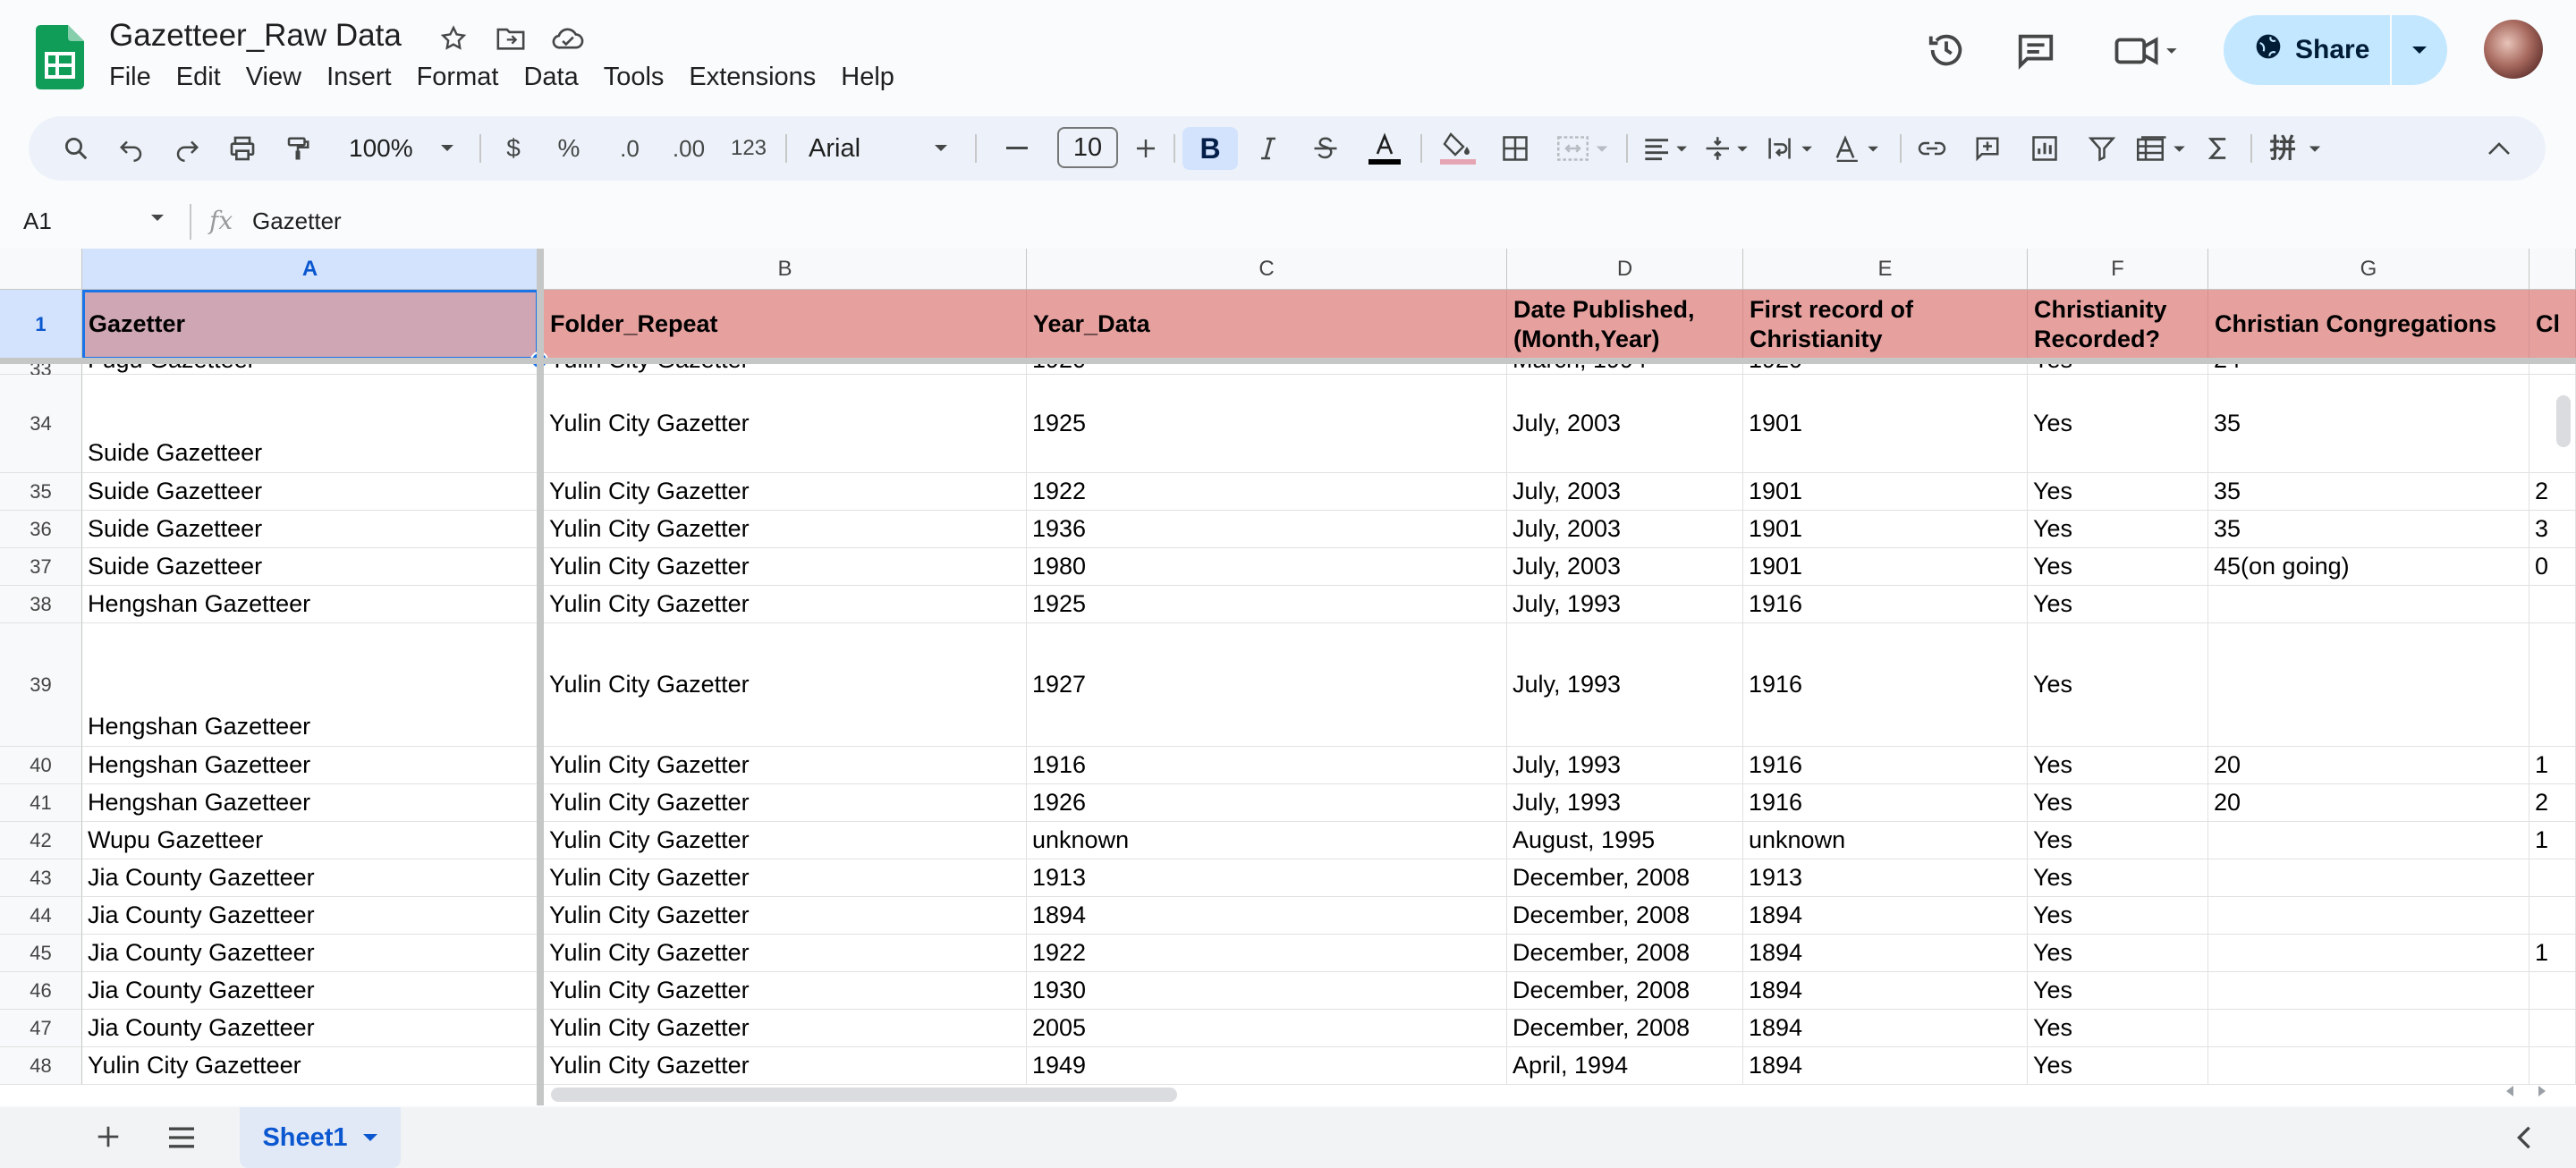 The image size is (2576, 1168). Describe the element at coordinates (181, 1140) in the screenshot. I see `all-sheets-icon` at that location.